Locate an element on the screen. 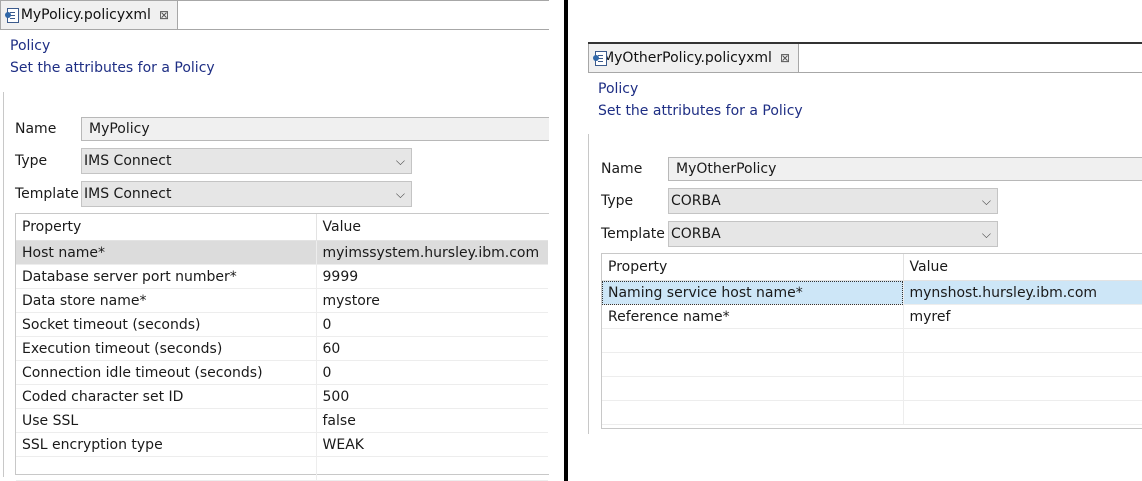 This screenshot has width=1142, height=481. table-row: SSL encryption type WEAK is located at coordinates (282, 444).